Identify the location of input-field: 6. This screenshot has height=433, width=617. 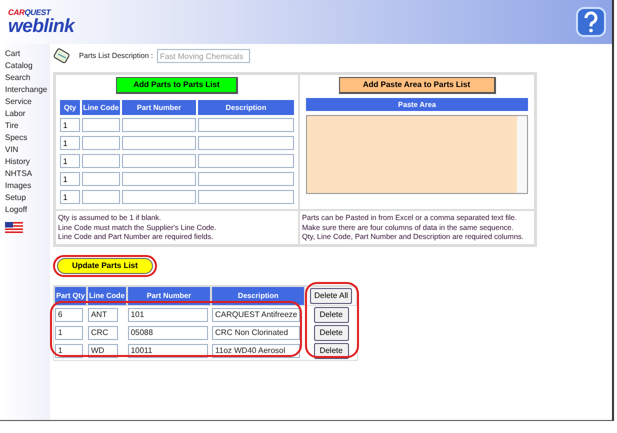
(69, 315).